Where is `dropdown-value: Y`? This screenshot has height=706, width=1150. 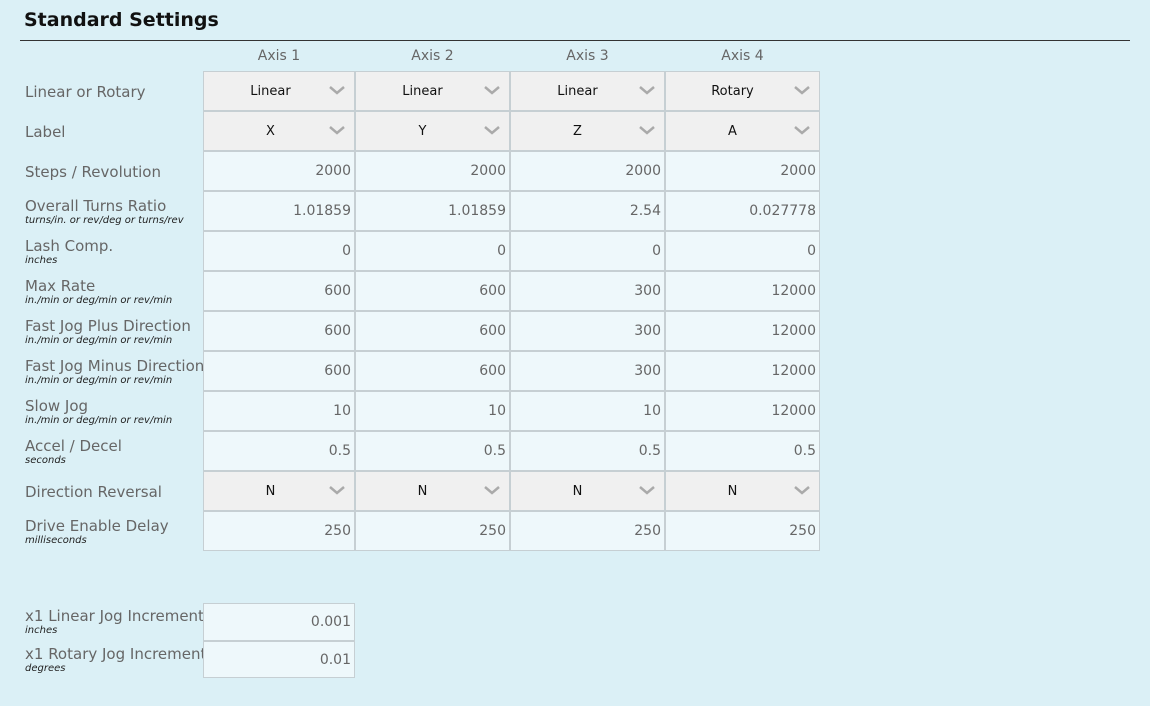
dropdown-value: Y is located at coordinates (422, 131).